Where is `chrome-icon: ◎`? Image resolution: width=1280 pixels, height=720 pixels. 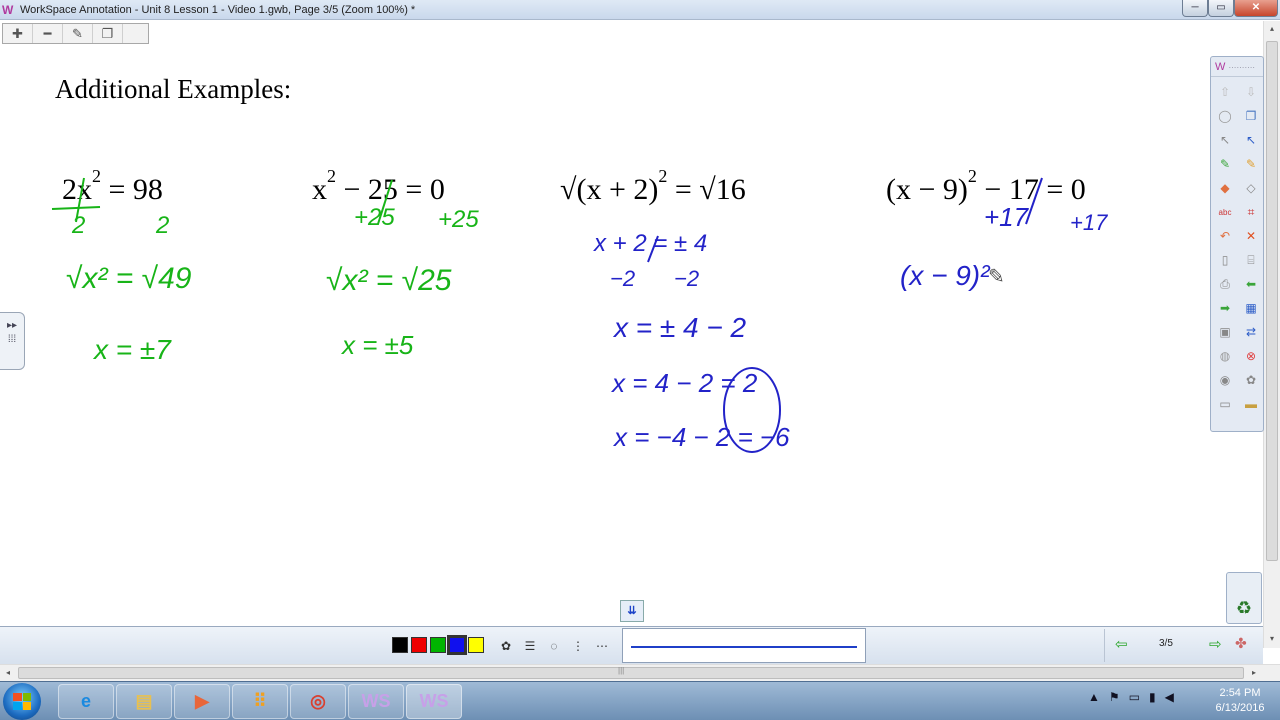
chrome-icon: ◎ is located at coordinates (318, 701).